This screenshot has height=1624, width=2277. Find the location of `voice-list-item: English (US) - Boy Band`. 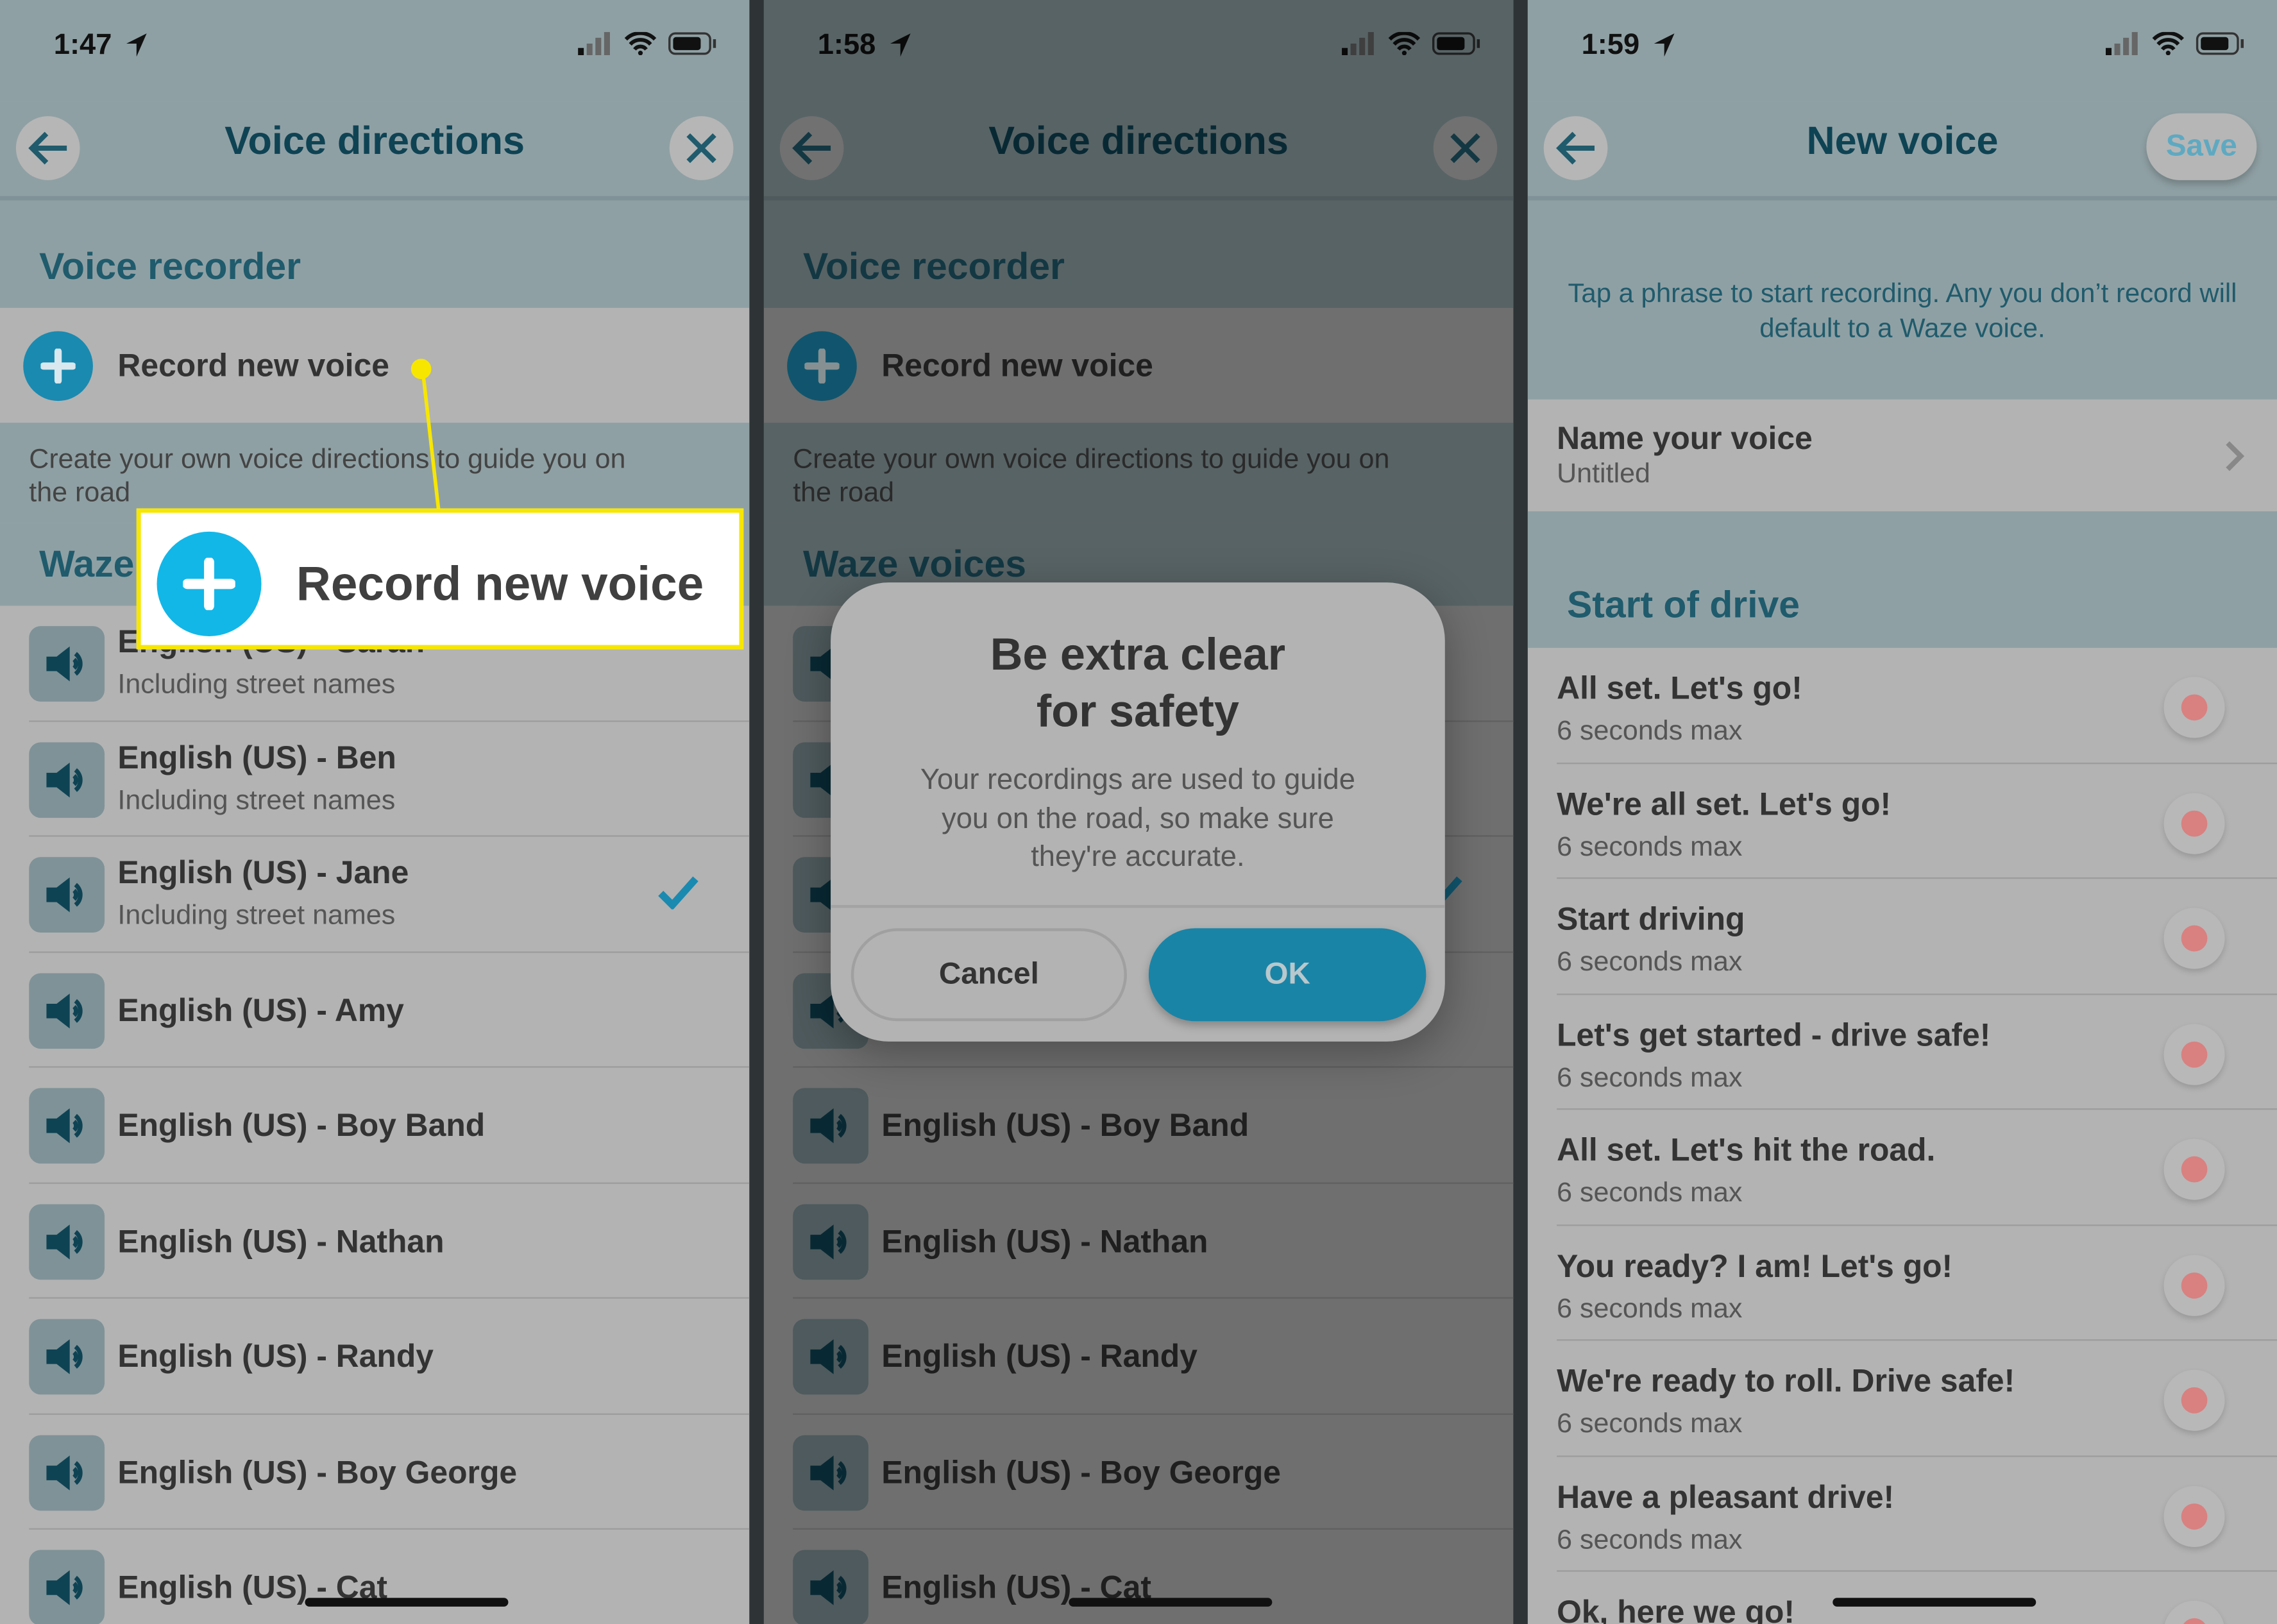

voice-list-item: English (US) - Boy Band is located at coordinates (375, 1125).